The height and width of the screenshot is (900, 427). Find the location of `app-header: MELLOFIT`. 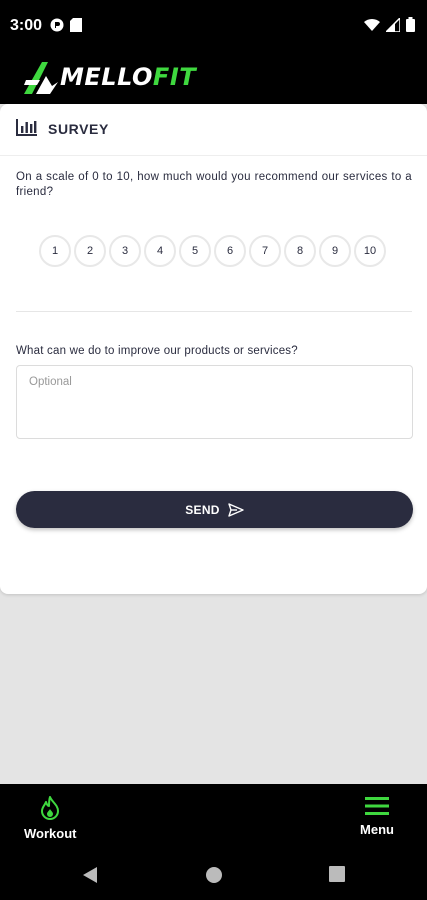

app-header: MELLOFIT is located at coordinates (213, 78).